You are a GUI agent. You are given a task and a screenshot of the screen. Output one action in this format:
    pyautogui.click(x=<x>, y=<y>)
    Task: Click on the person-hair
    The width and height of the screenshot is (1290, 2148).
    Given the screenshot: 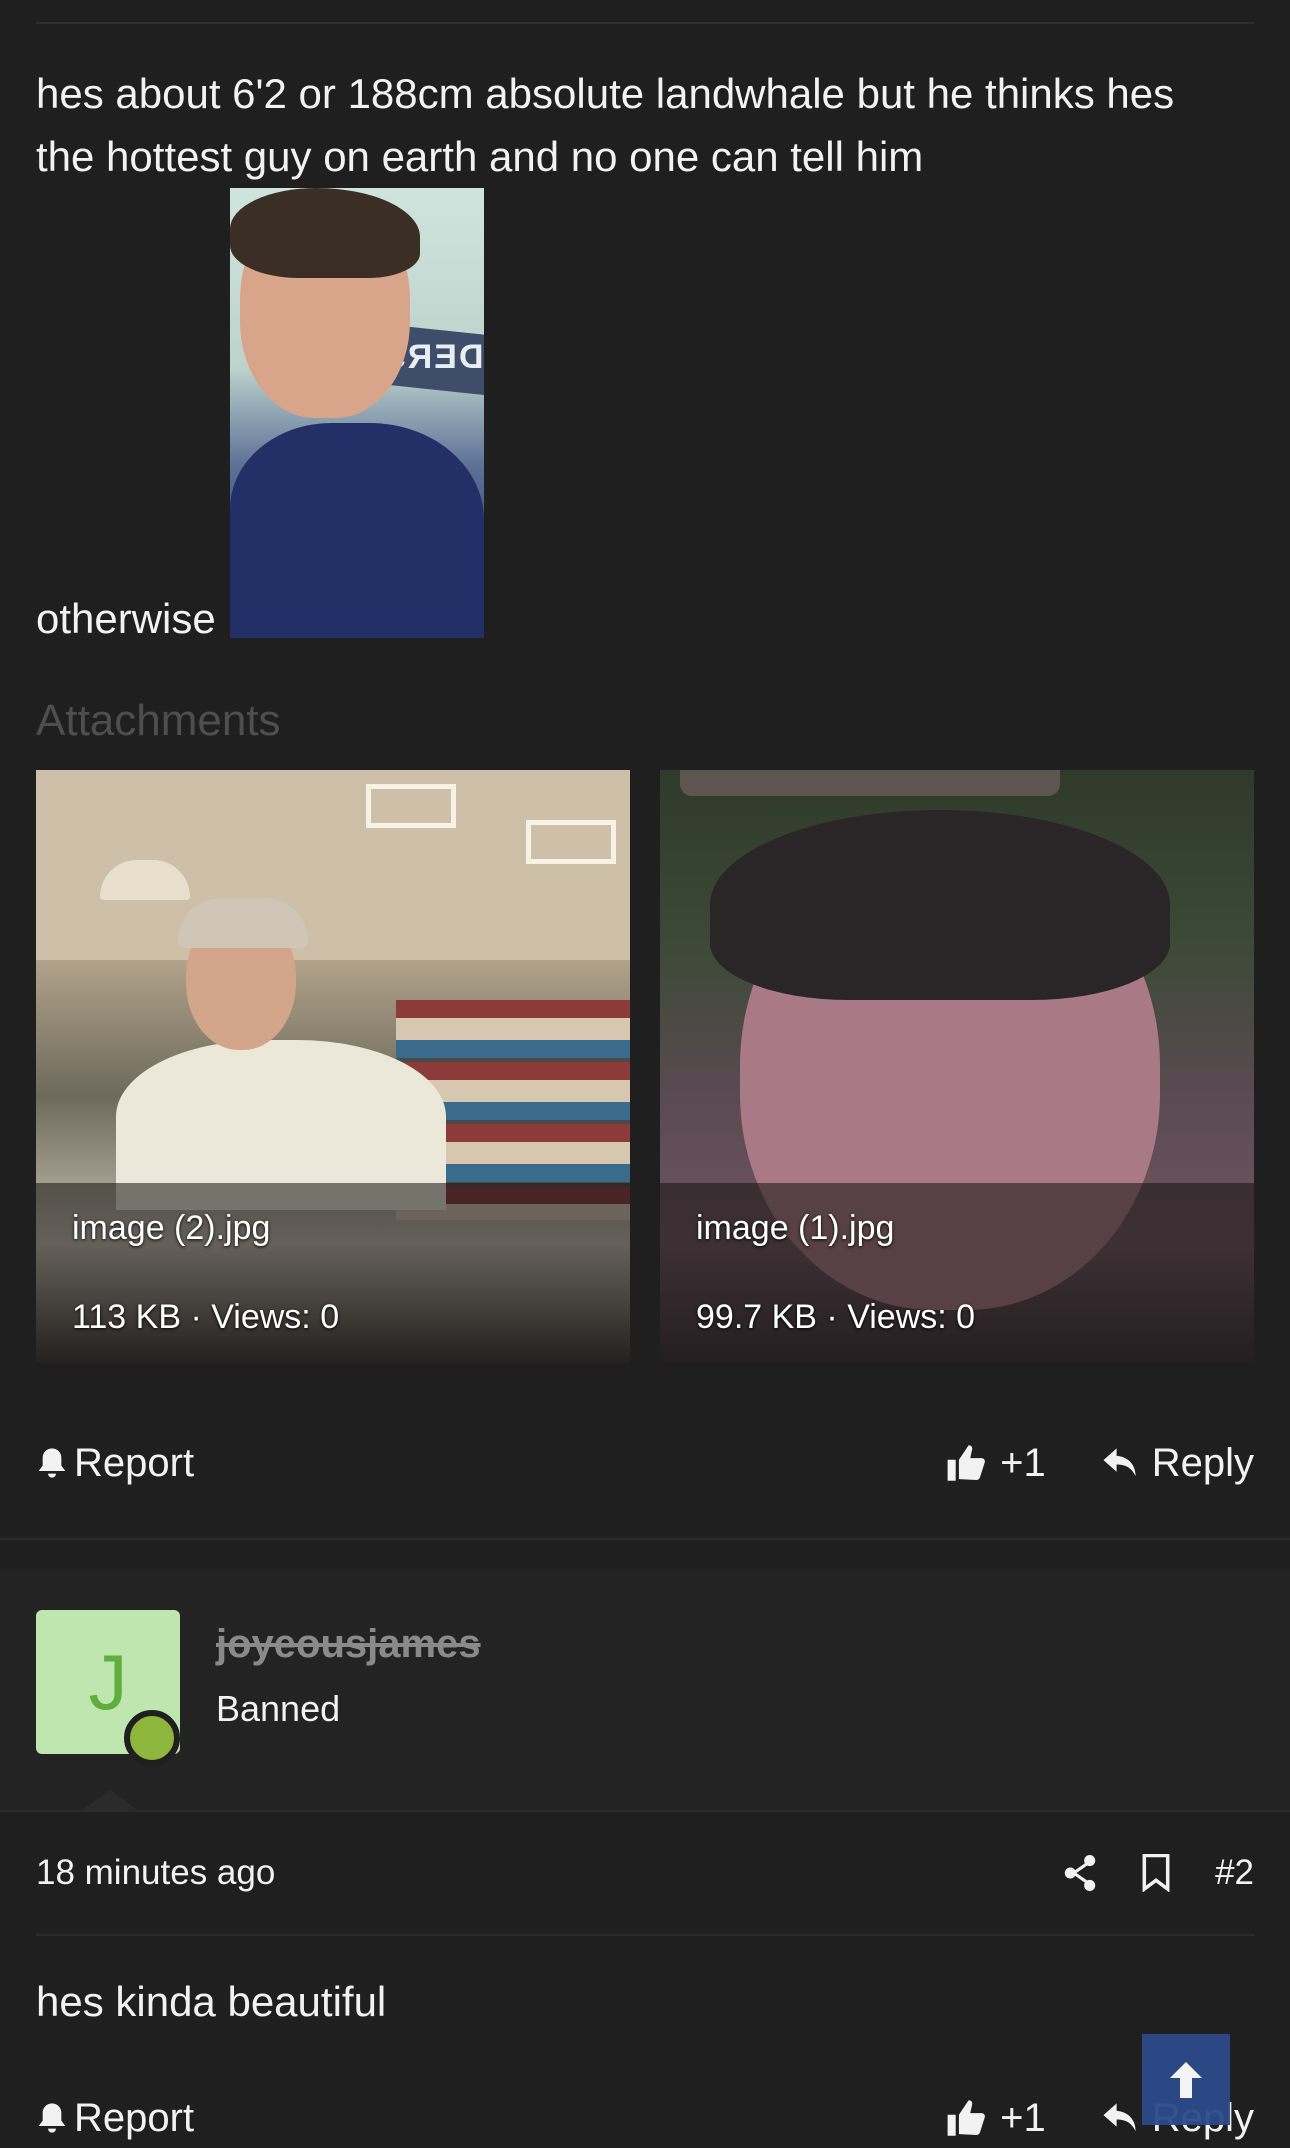 What is the action you would take?
    pyautogui.click(x=940, y=905)
    